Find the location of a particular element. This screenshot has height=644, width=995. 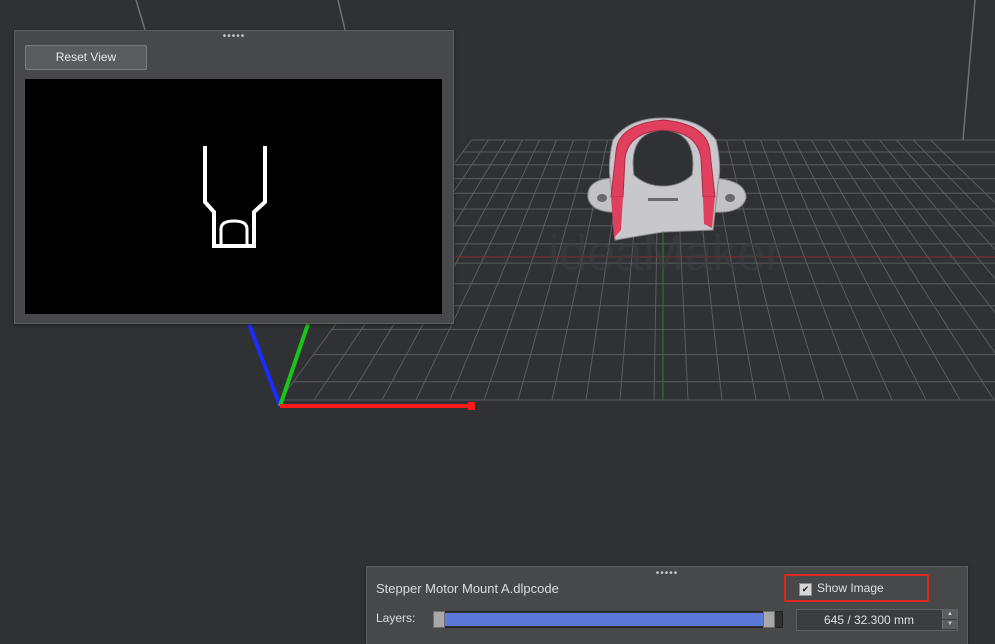

layer-value: 645 / 32.300 mm is located at coordinates (869, 620).